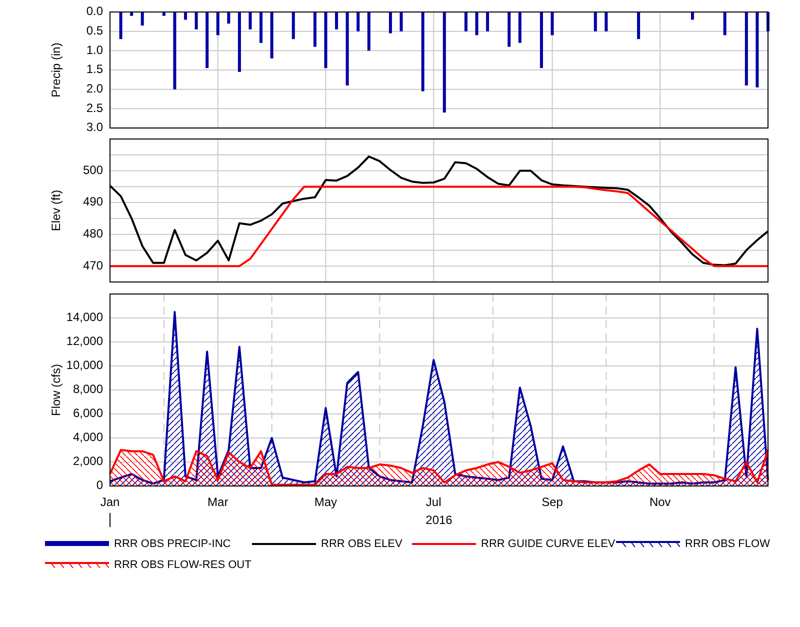 Image resolution: width=800 pixels, height=627 pixels. What do you see at coordinates (172, 544) in the screenshot?
I see `legend-label: RRR OBS PRECIP-INC` at bounding box center [172, 544].